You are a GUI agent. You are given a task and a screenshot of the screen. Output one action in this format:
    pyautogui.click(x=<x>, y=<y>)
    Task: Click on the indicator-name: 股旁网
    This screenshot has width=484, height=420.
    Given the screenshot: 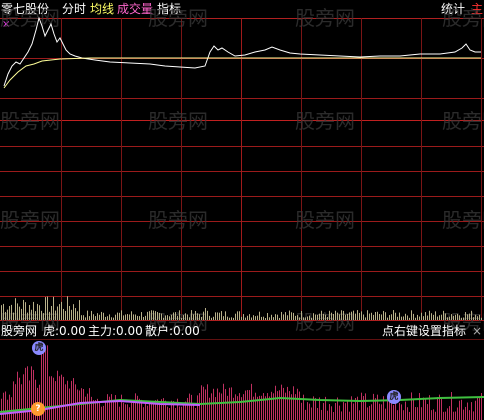 What is the action you would take?
    pyautogui.click(x=19, y=331)
    